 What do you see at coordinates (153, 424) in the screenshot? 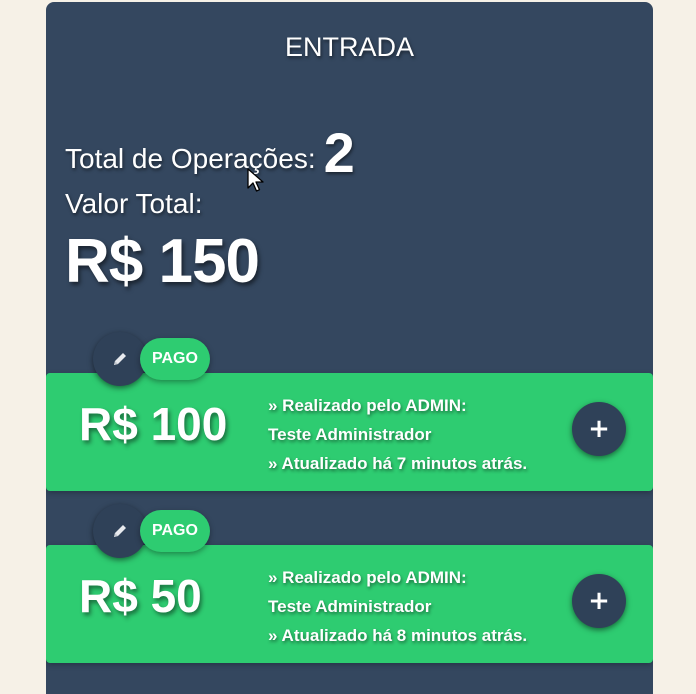
I see `entry-amount: R$ 100` at bounding box center [153, 424].